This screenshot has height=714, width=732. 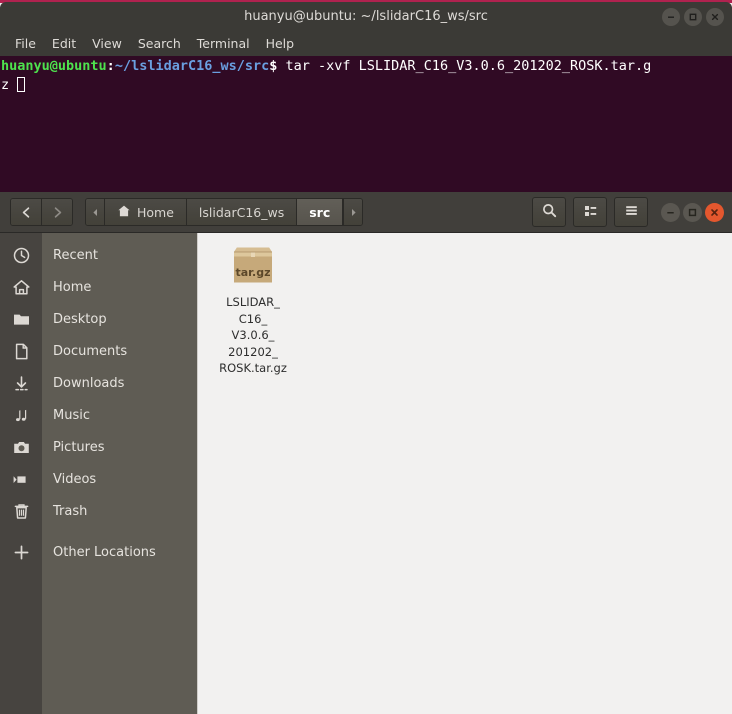 I want to click on sidebar-label-music: Music, so click(x=71, y=415).